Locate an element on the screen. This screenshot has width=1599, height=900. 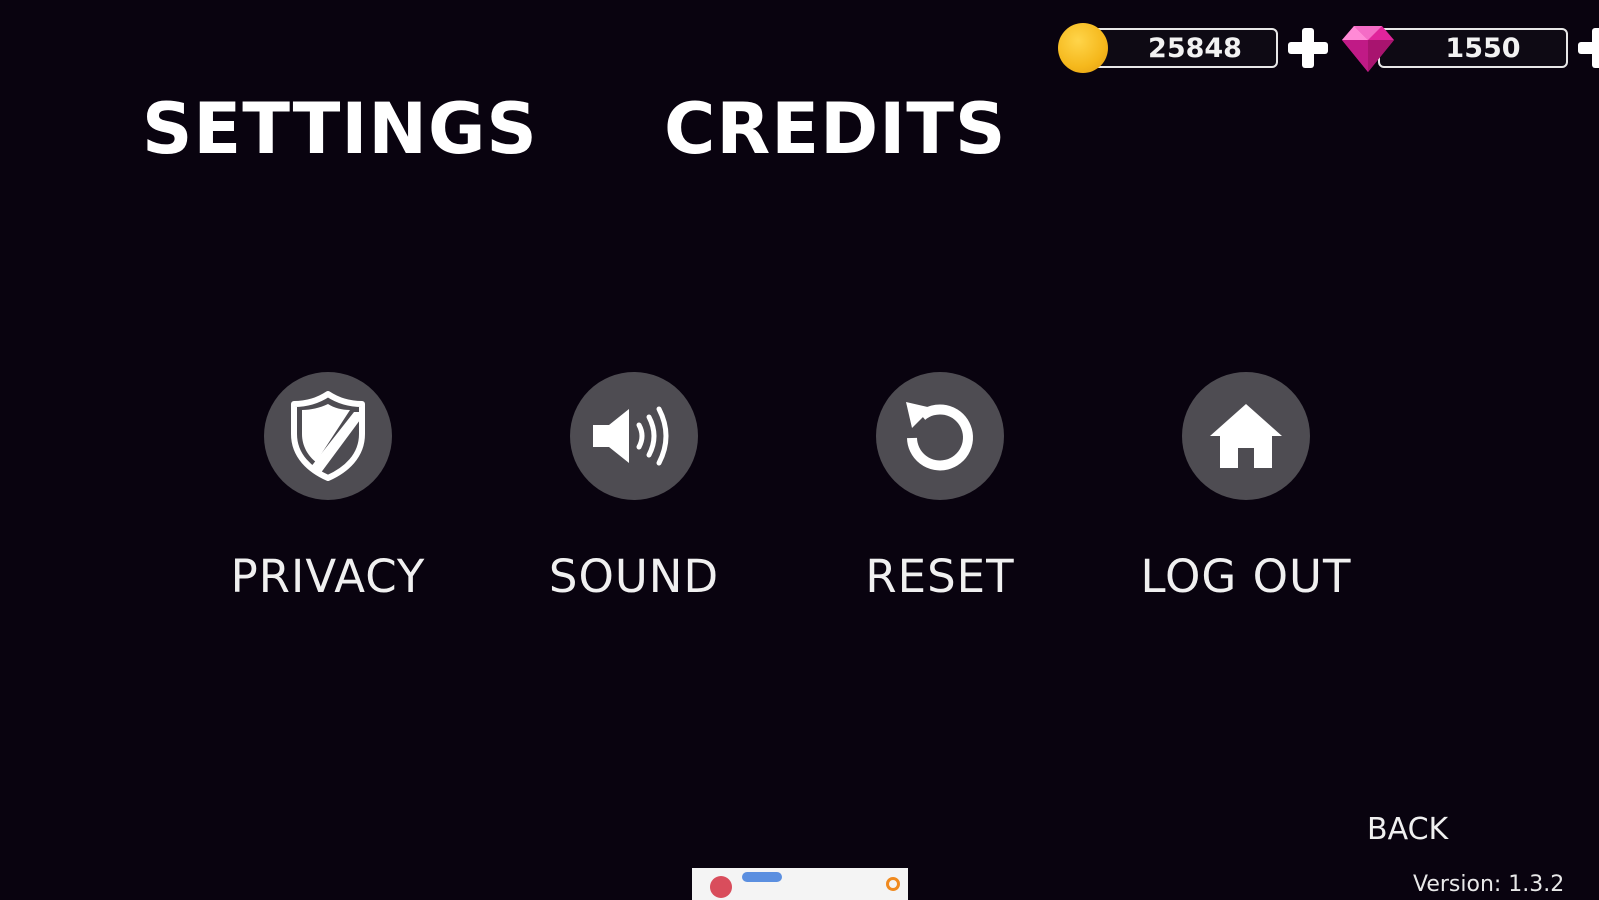
tab-settings: SETTINGS is located at coordinates (340, 129).